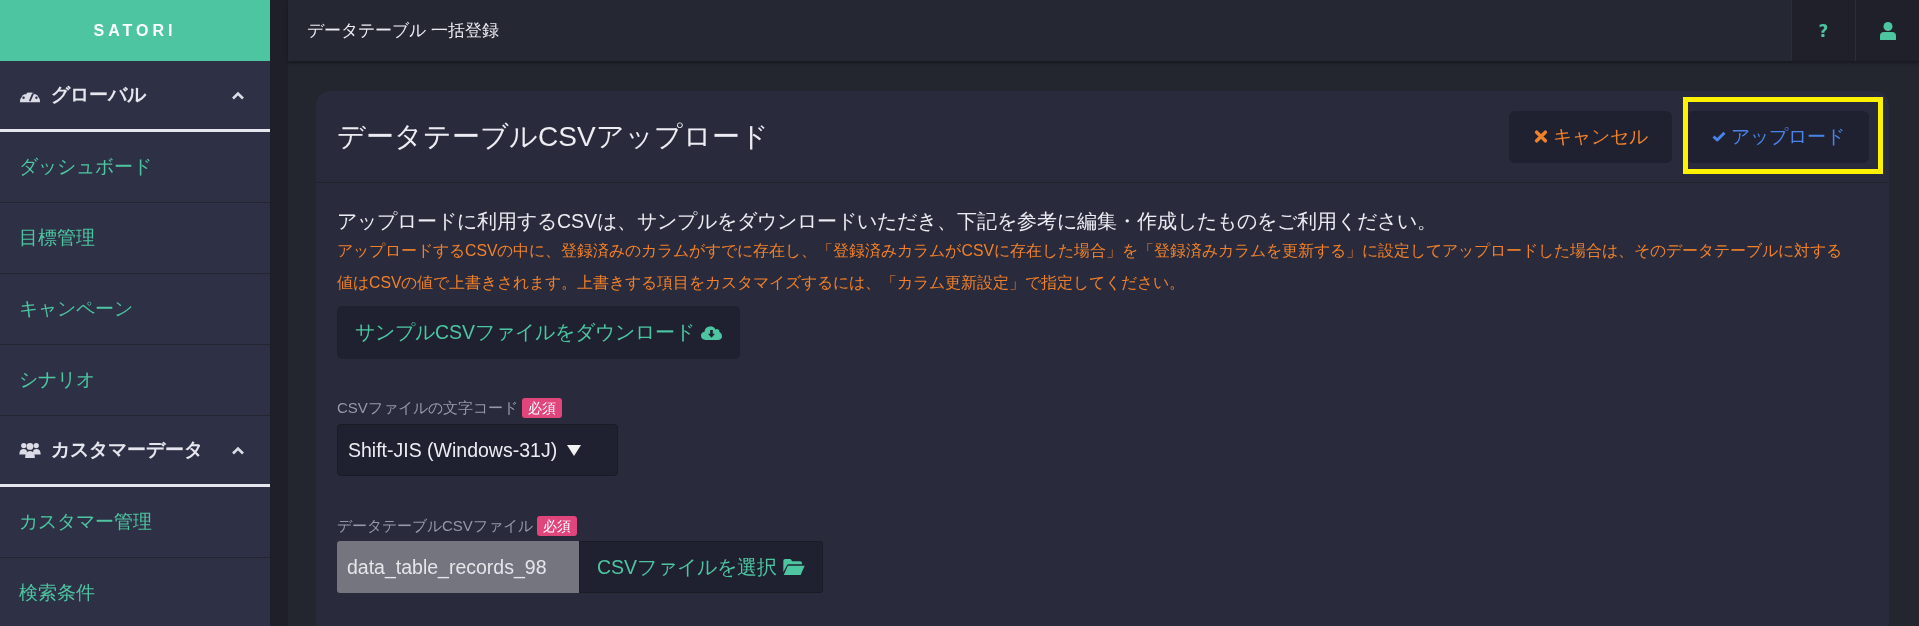  Describe the element at coordinates (30, 450) in the screenshot. I see `users-icon` at that location.